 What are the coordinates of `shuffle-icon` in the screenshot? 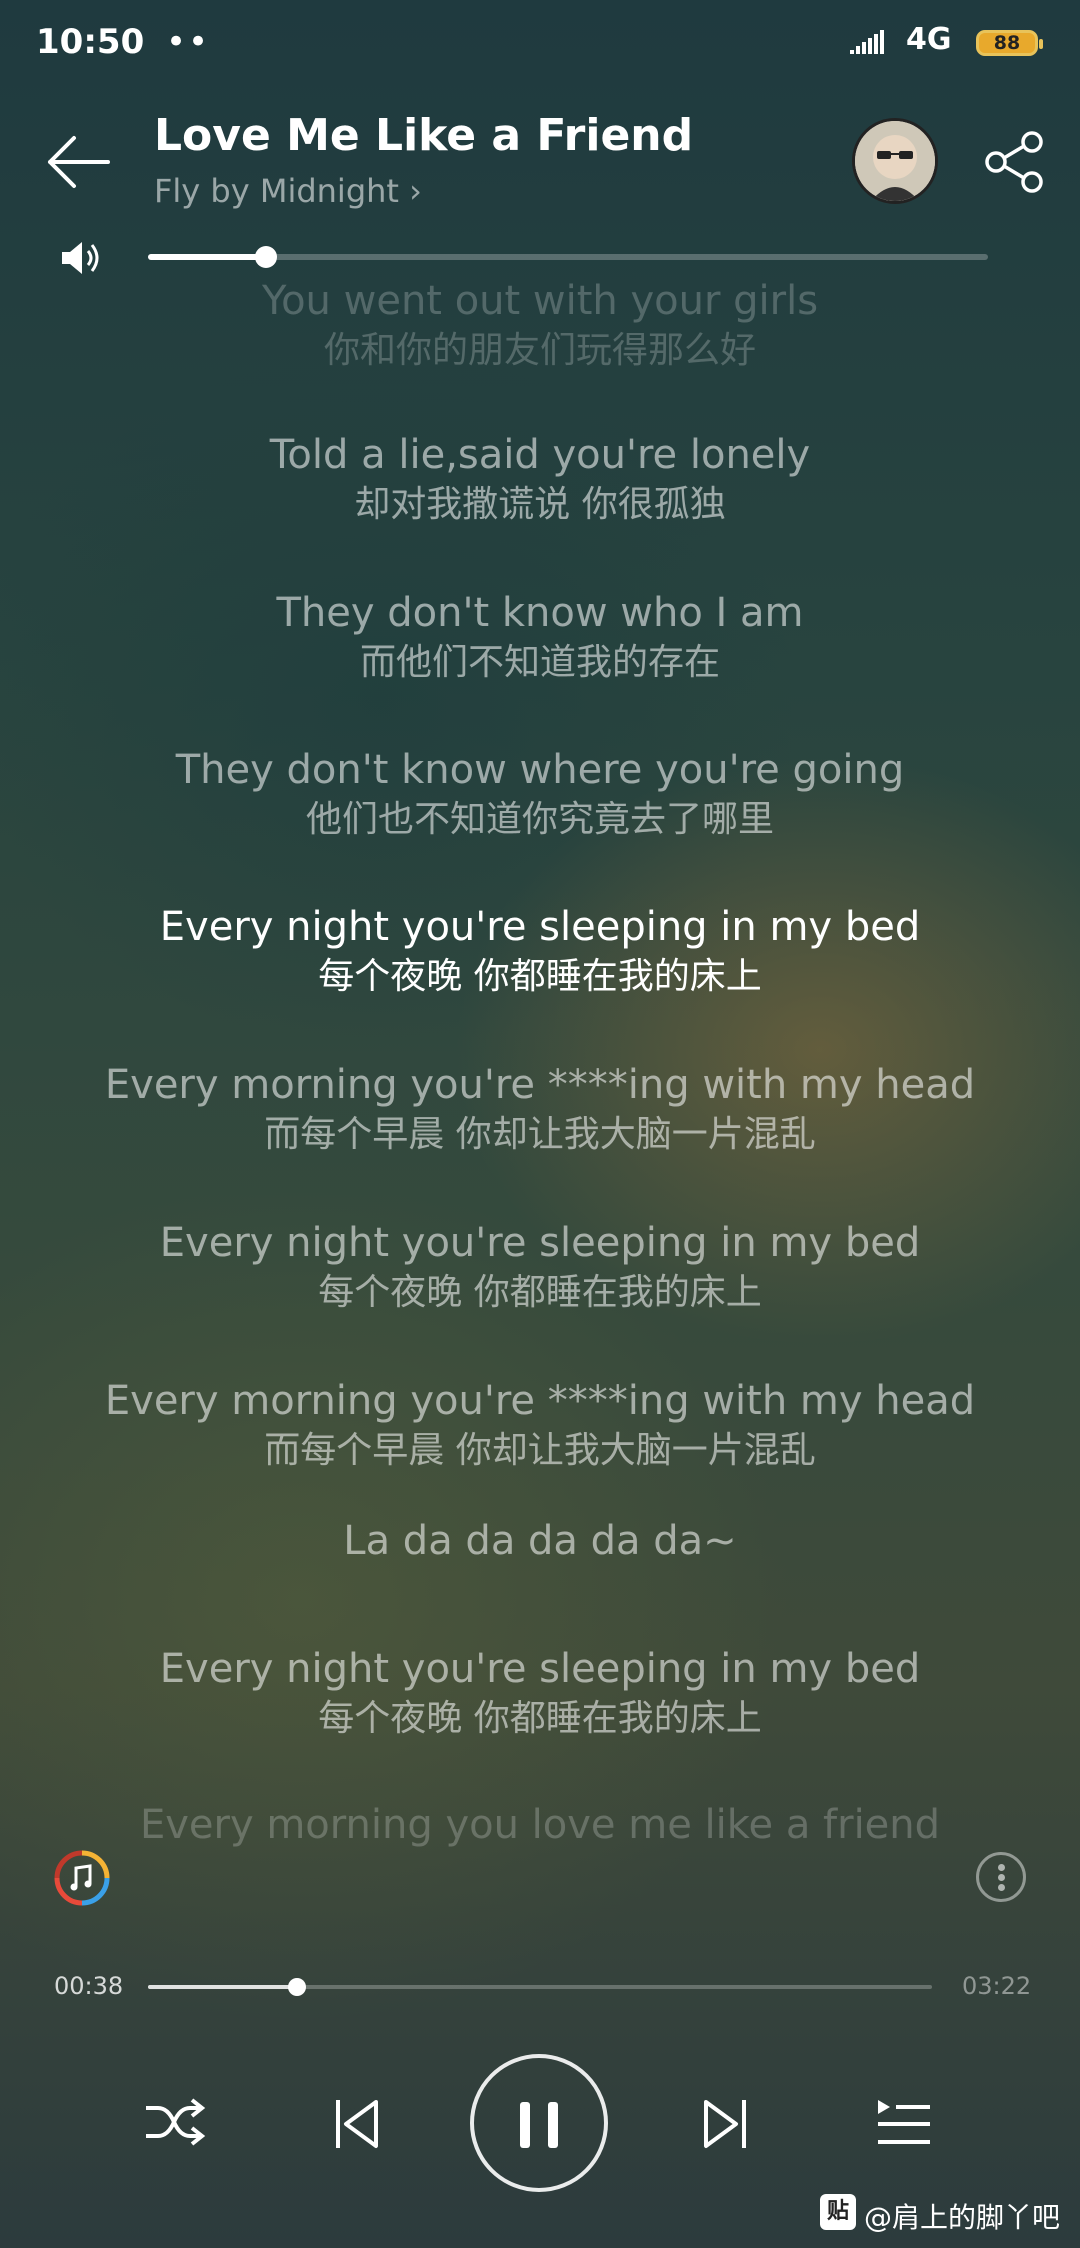 It's located at (174, 2122).